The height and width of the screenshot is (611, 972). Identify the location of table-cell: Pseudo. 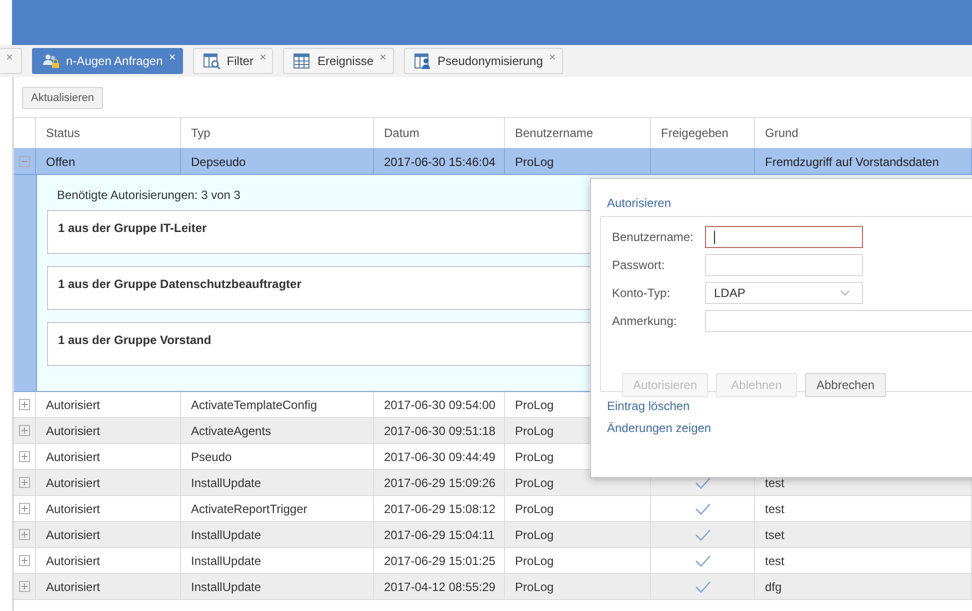
(211, 457).